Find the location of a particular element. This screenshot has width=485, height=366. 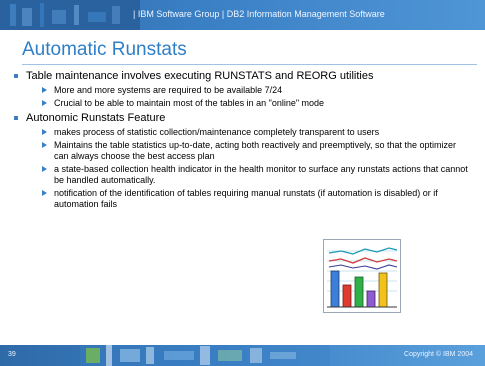

bullet-item: Autonomic Runstats Feature is located at coordinates (245, 118).